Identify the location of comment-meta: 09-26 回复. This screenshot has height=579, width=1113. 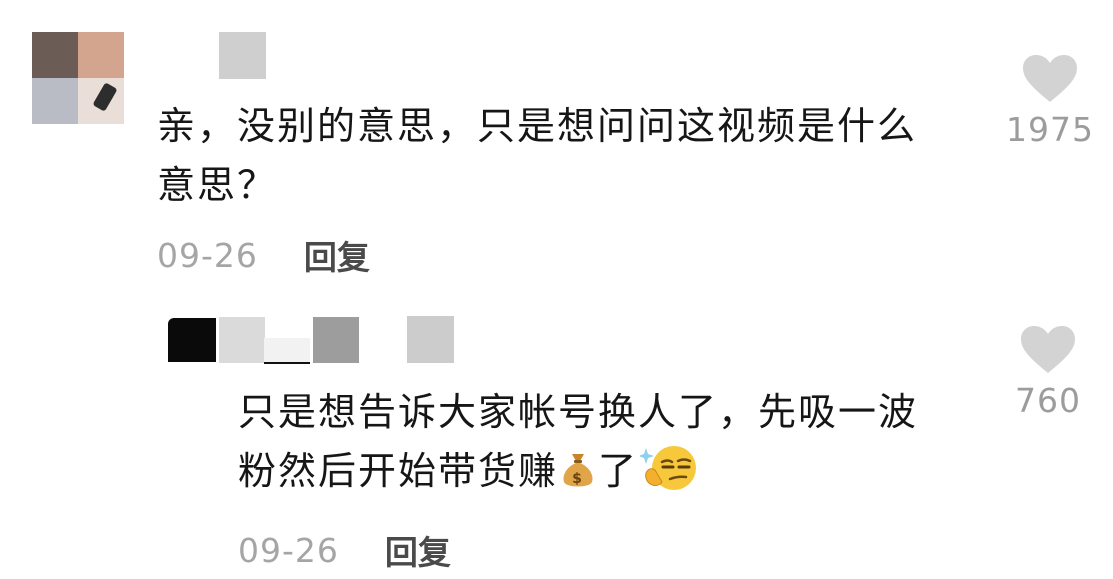
(263, 256).